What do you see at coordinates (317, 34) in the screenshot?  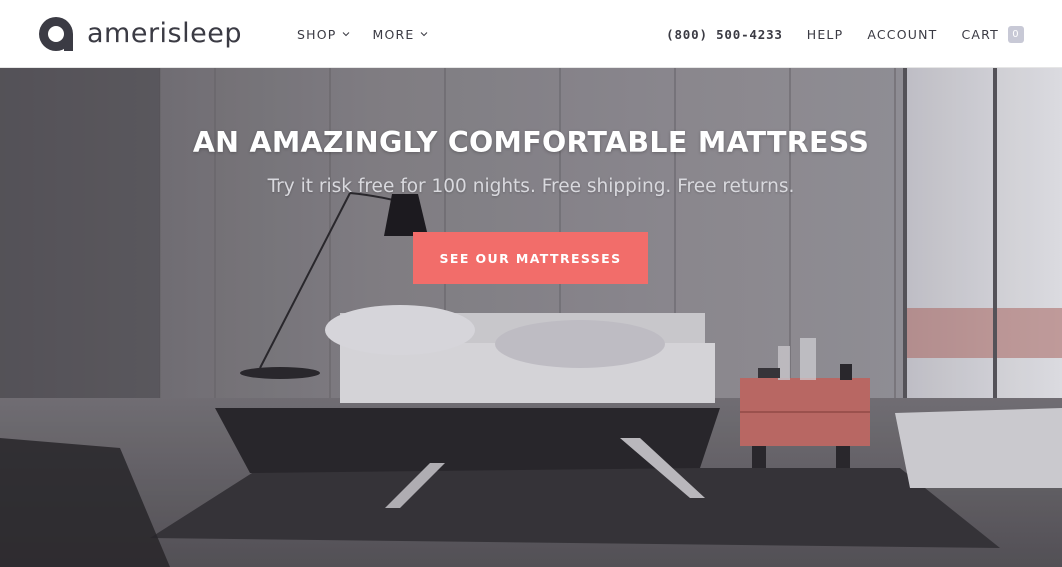 I see `nav-shop-label: SHOP` at bounding box center [317, 34].